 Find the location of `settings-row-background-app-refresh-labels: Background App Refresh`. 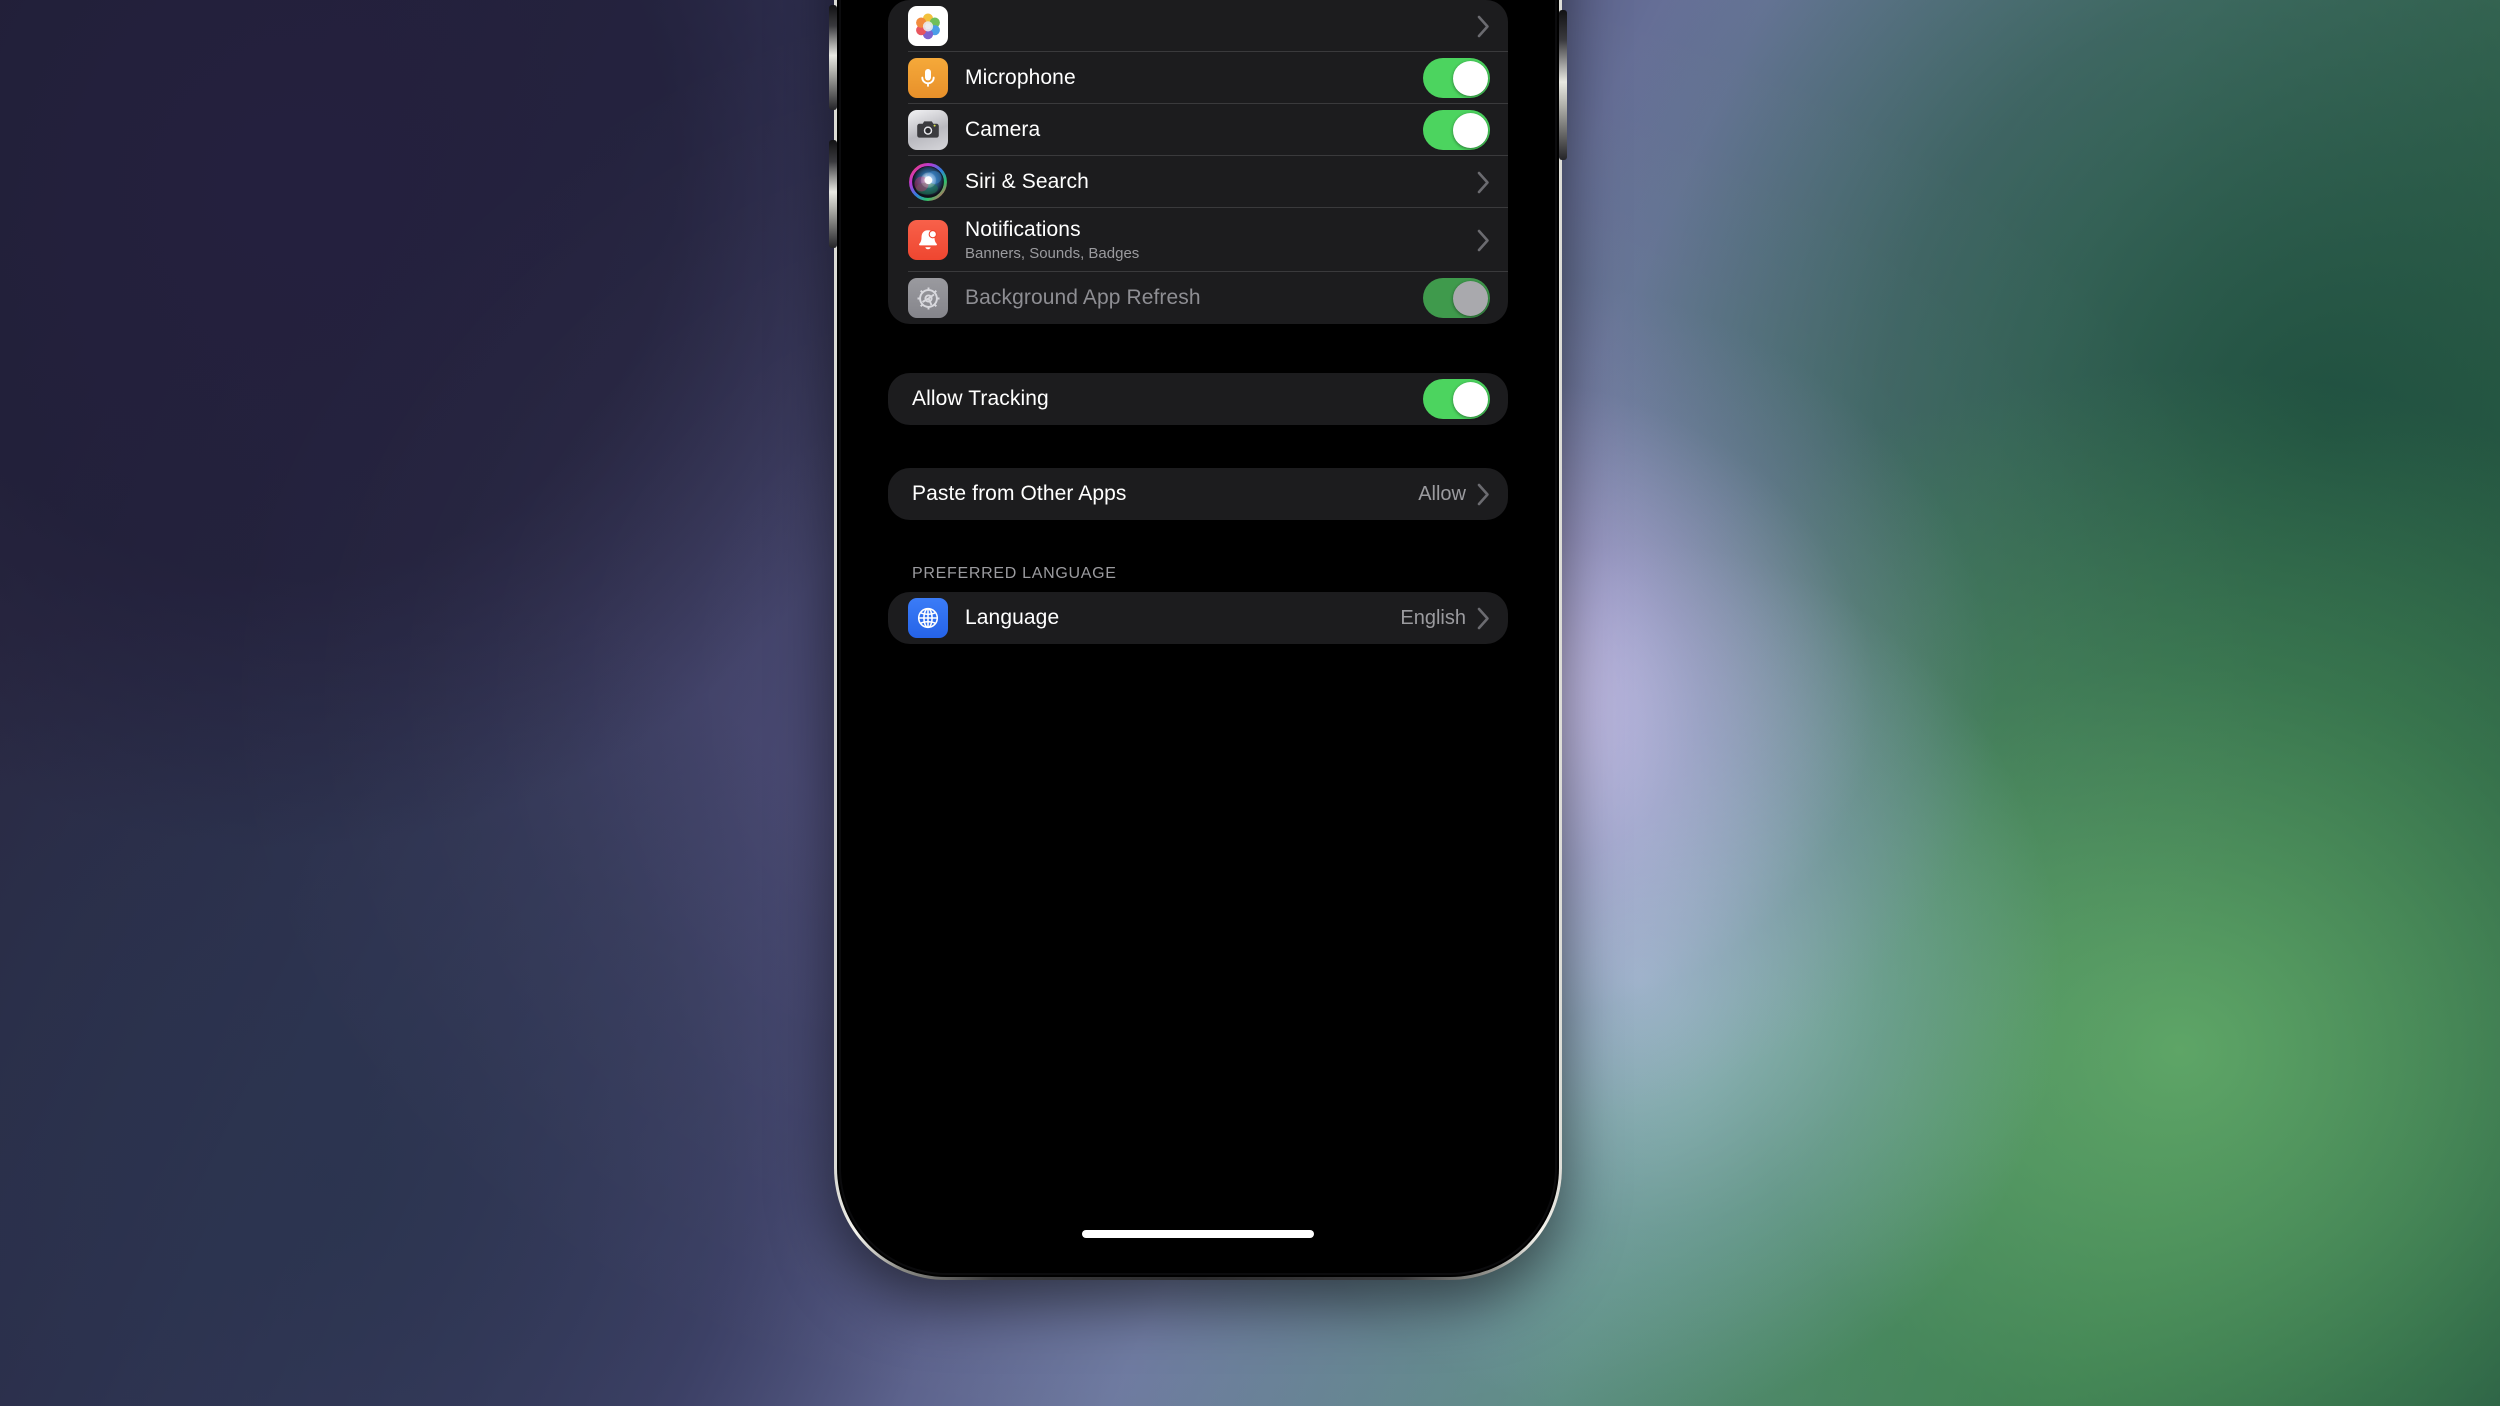

settings-row-background-app-refresh-labels: Background App Refresh is located at coordinates (1194, 298).